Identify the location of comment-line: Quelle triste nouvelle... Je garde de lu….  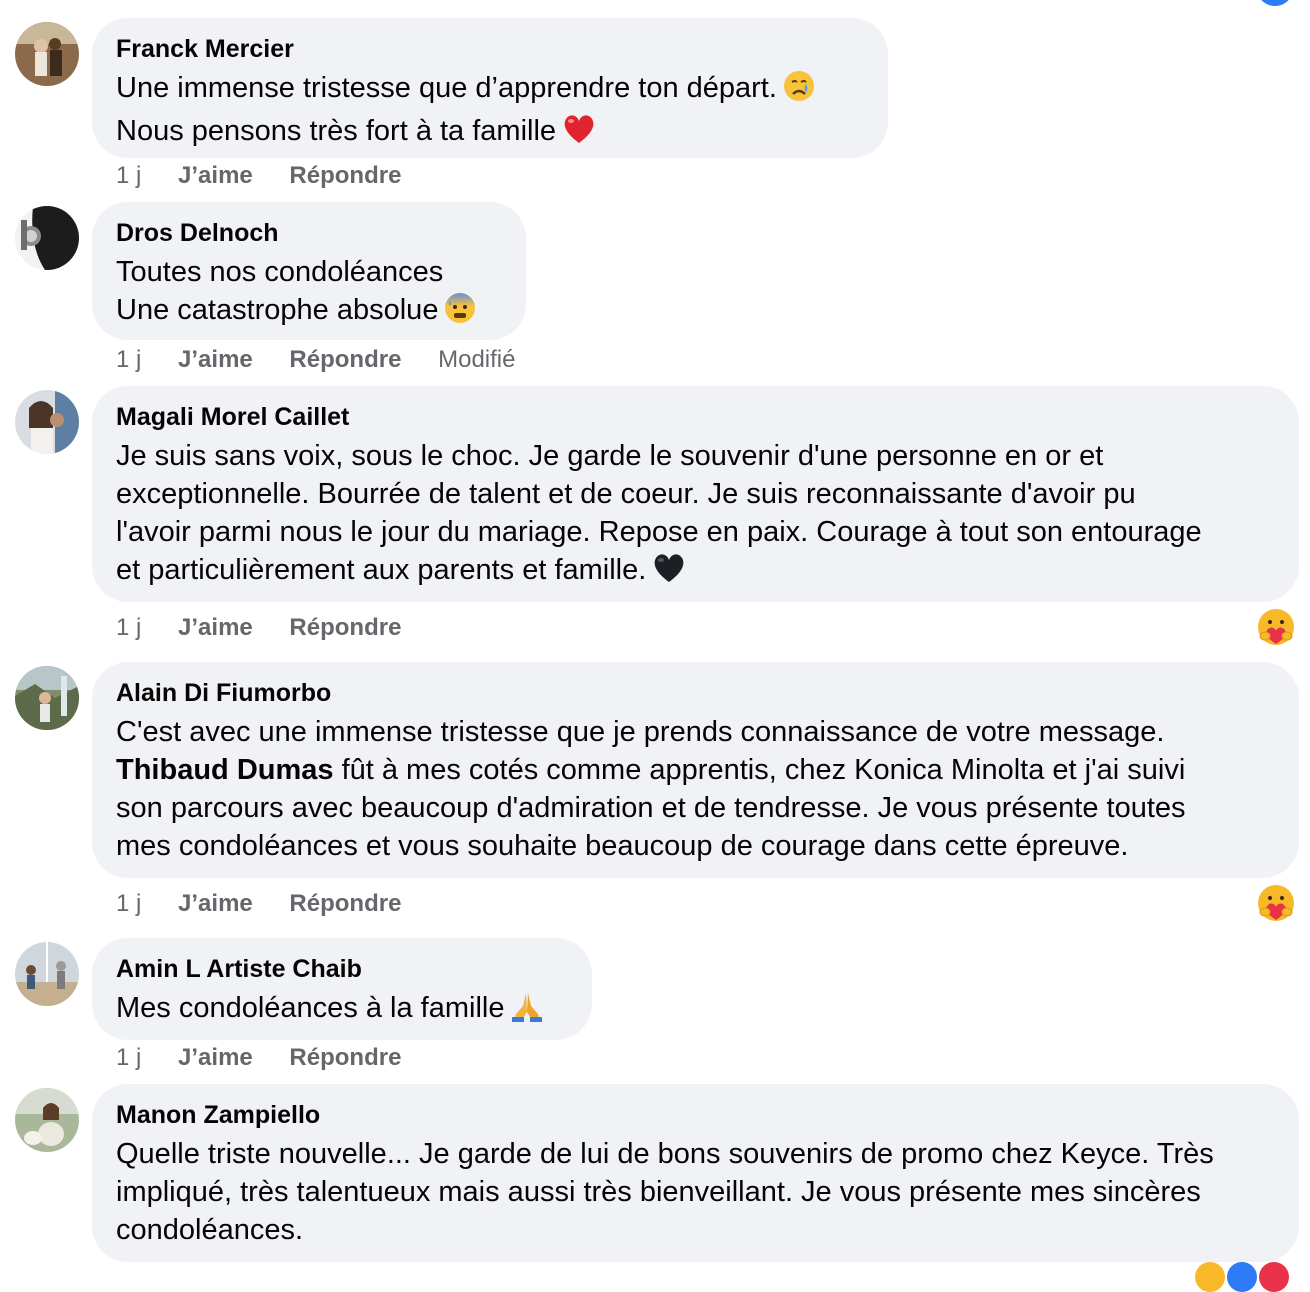
(665, 1154).